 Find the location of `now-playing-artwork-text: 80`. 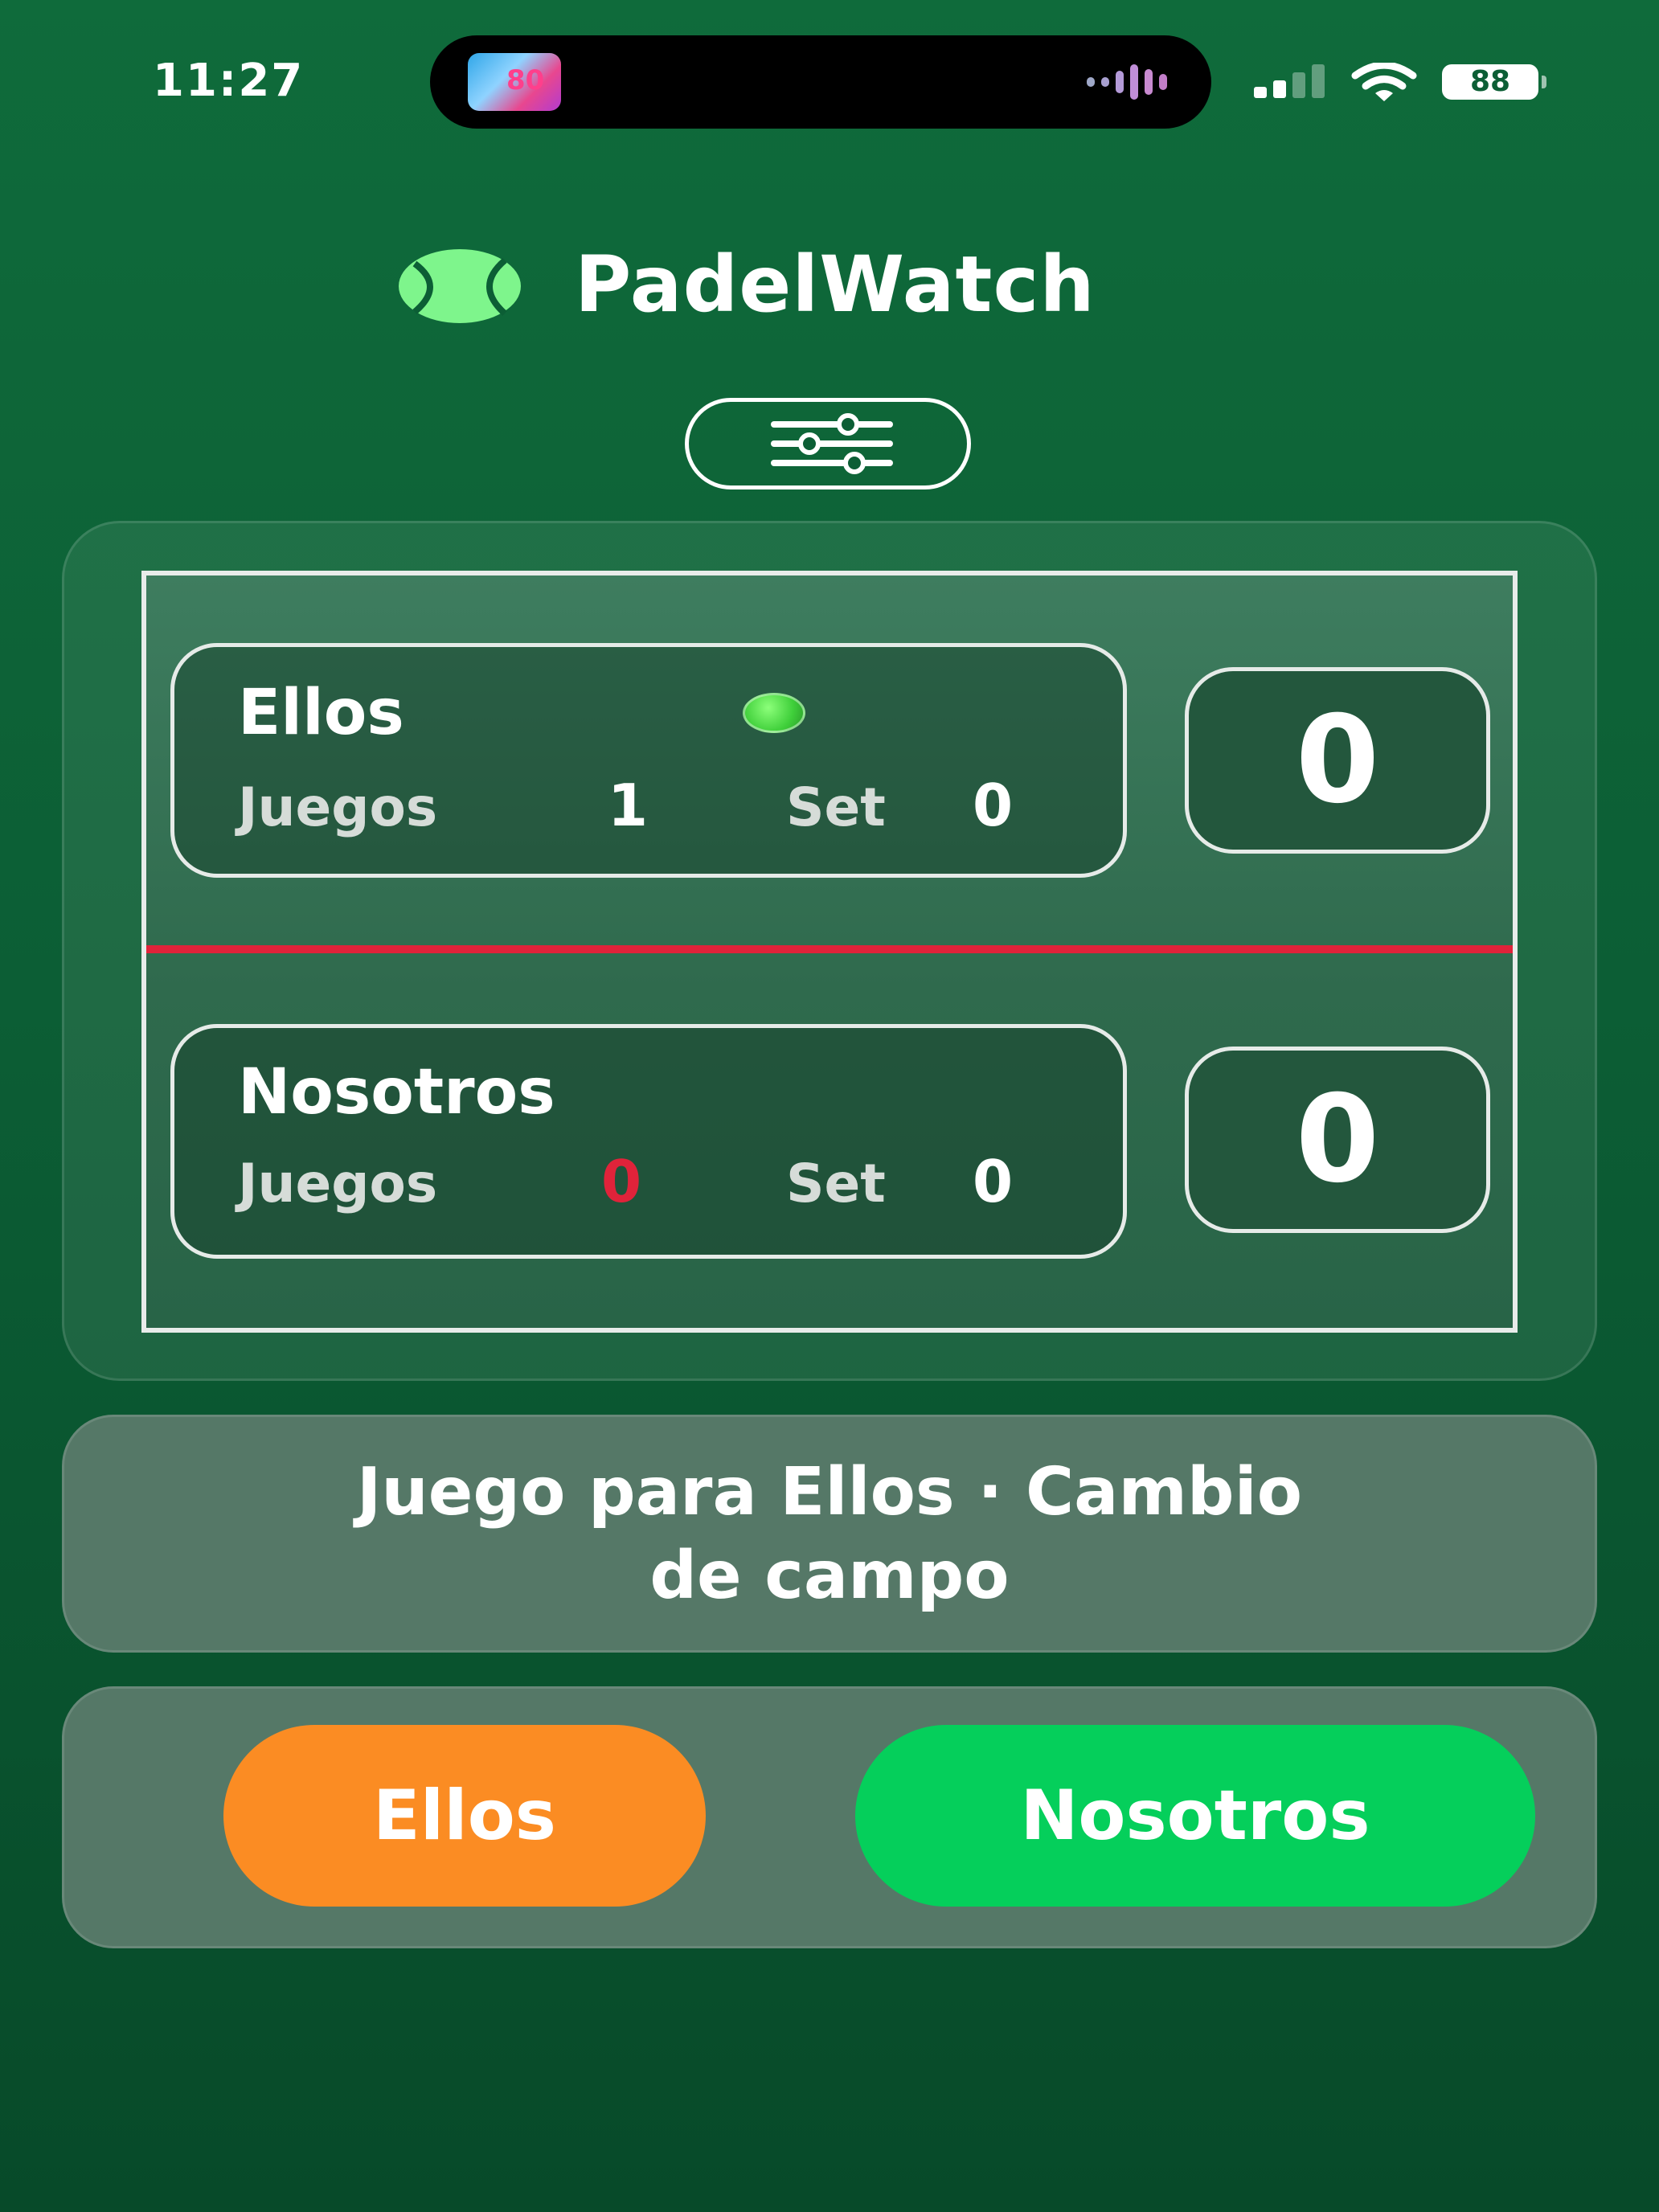

now-playing-artwork-text: 80 is located at coordinates (525, 80).